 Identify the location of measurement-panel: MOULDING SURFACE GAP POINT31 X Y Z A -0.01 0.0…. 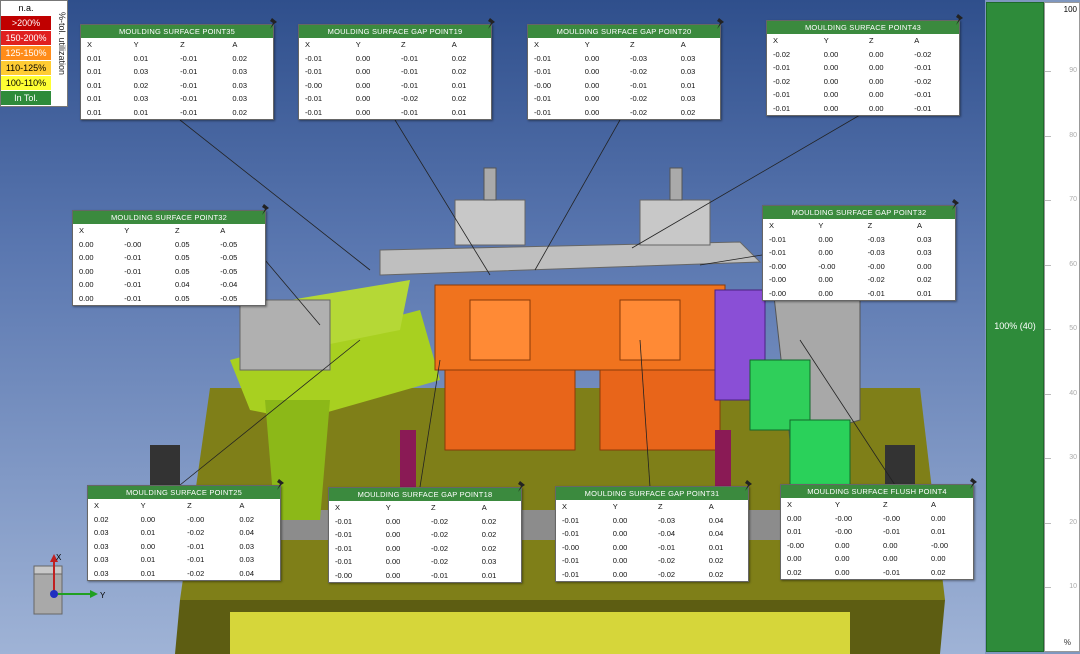
(653, 531).